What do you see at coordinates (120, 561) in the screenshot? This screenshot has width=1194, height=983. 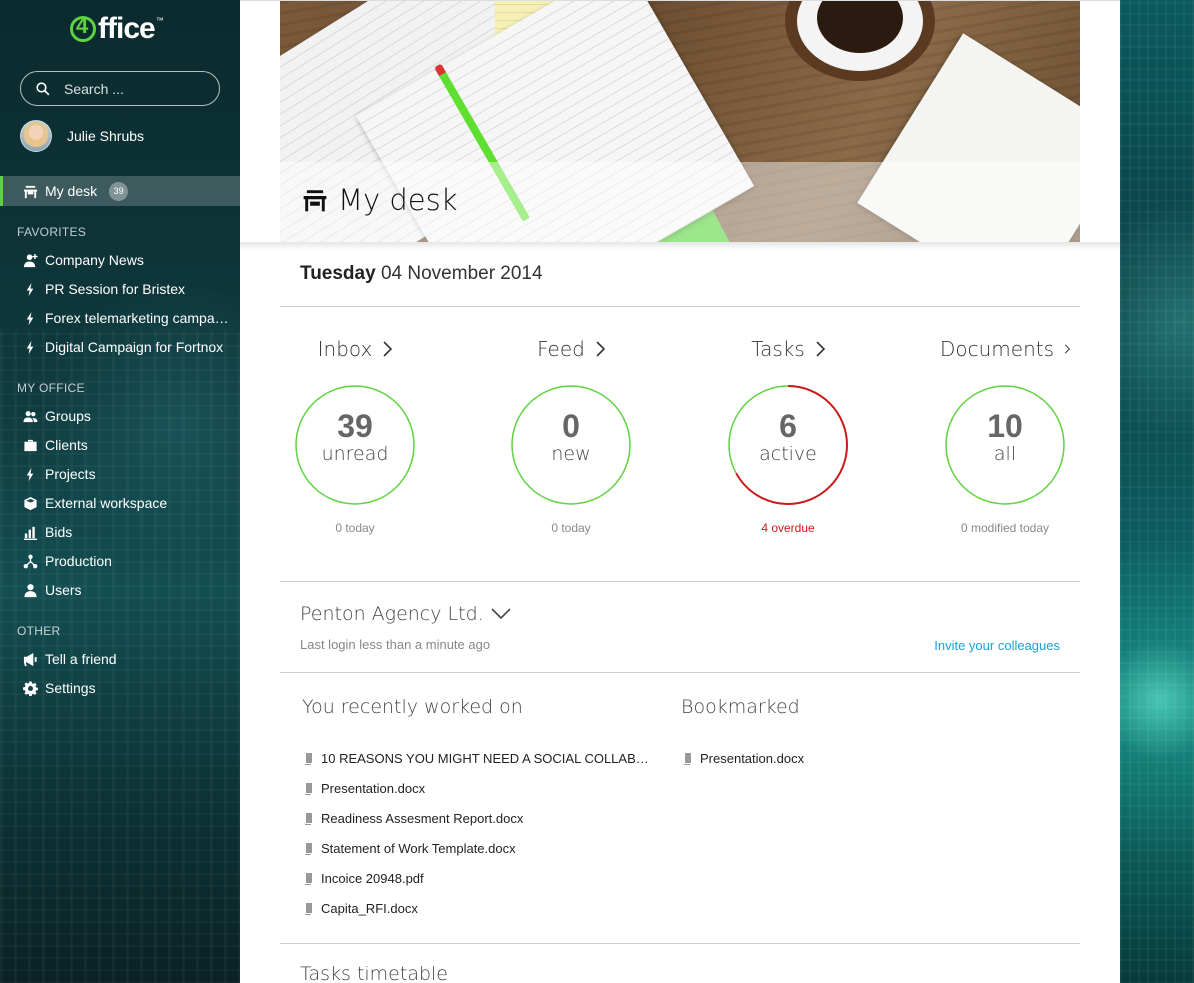 I see `sidebar-item-production: Production` at bounding box center [120, 561].